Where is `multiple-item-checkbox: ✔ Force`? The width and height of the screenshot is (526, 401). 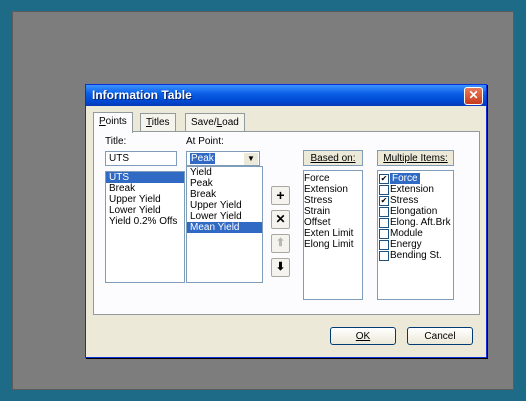
multiple-item-checkbox: ✔ Force is located at coordinates (415, 178).